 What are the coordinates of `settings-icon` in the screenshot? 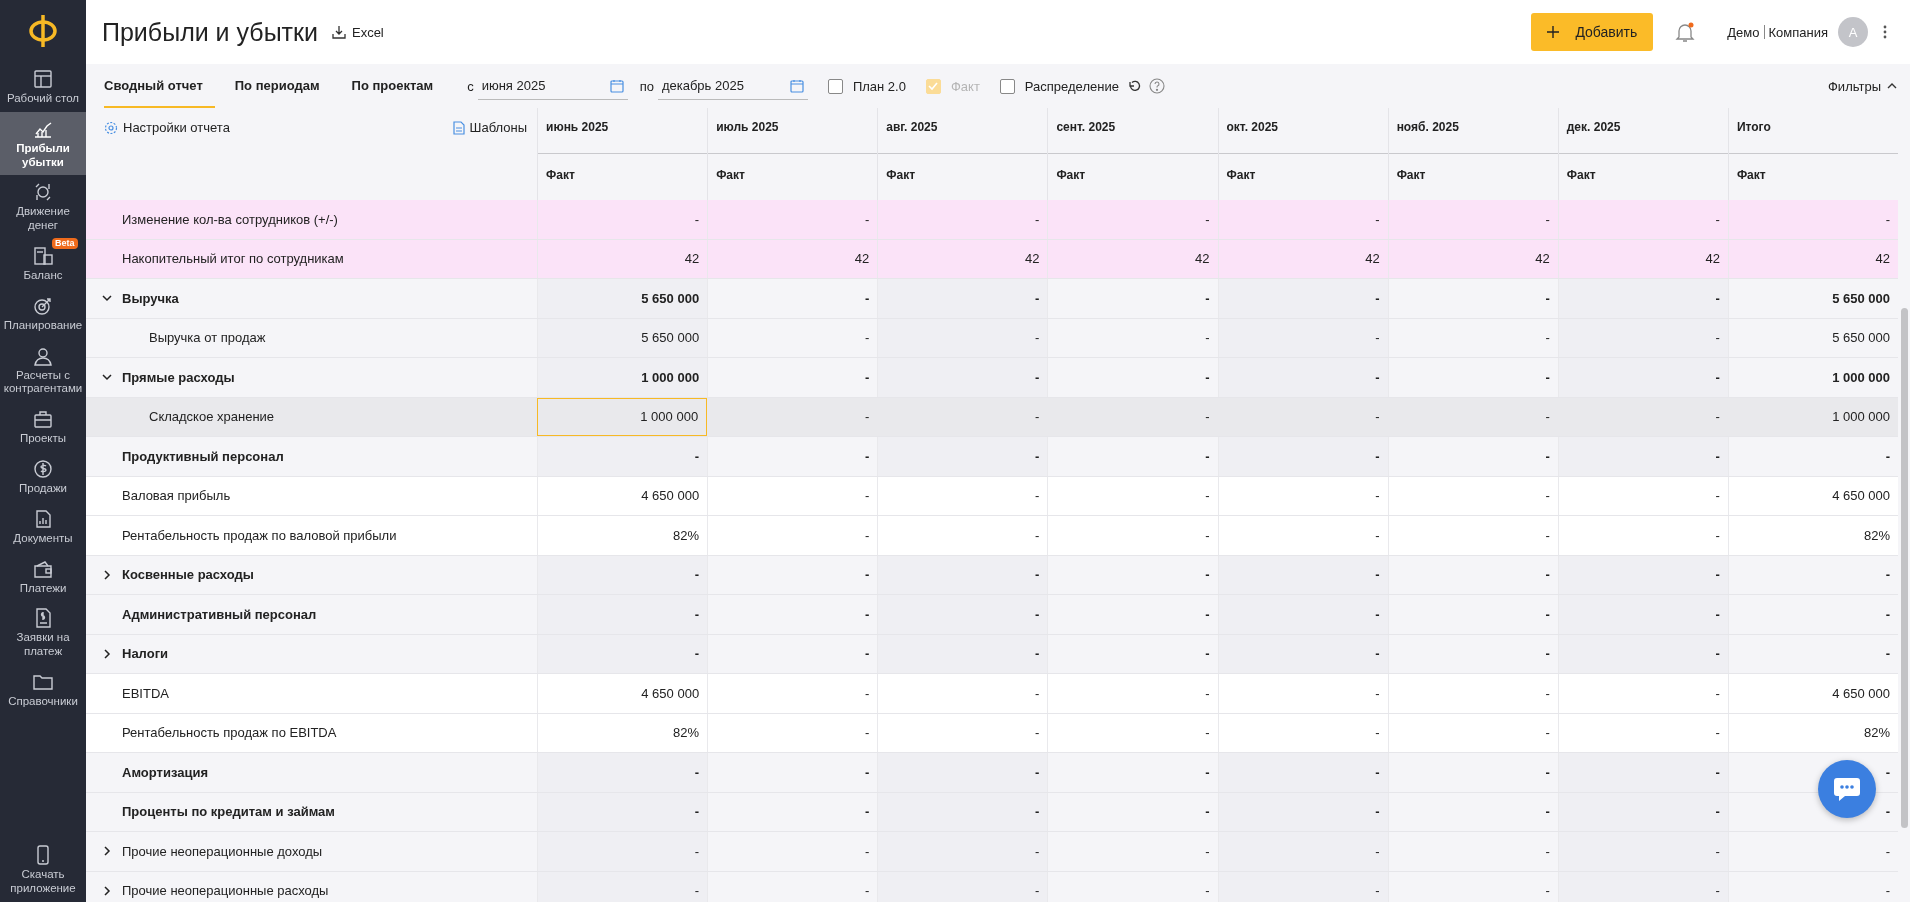 It's located at (111, 127).